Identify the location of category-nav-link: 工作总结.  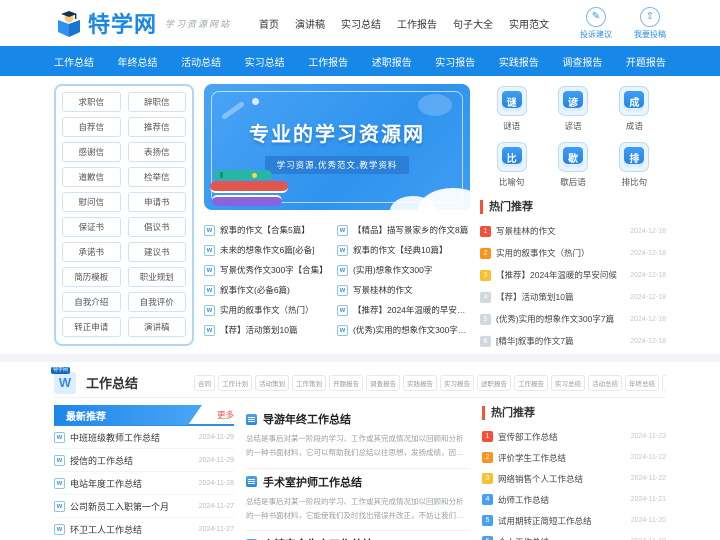
(74, 61).